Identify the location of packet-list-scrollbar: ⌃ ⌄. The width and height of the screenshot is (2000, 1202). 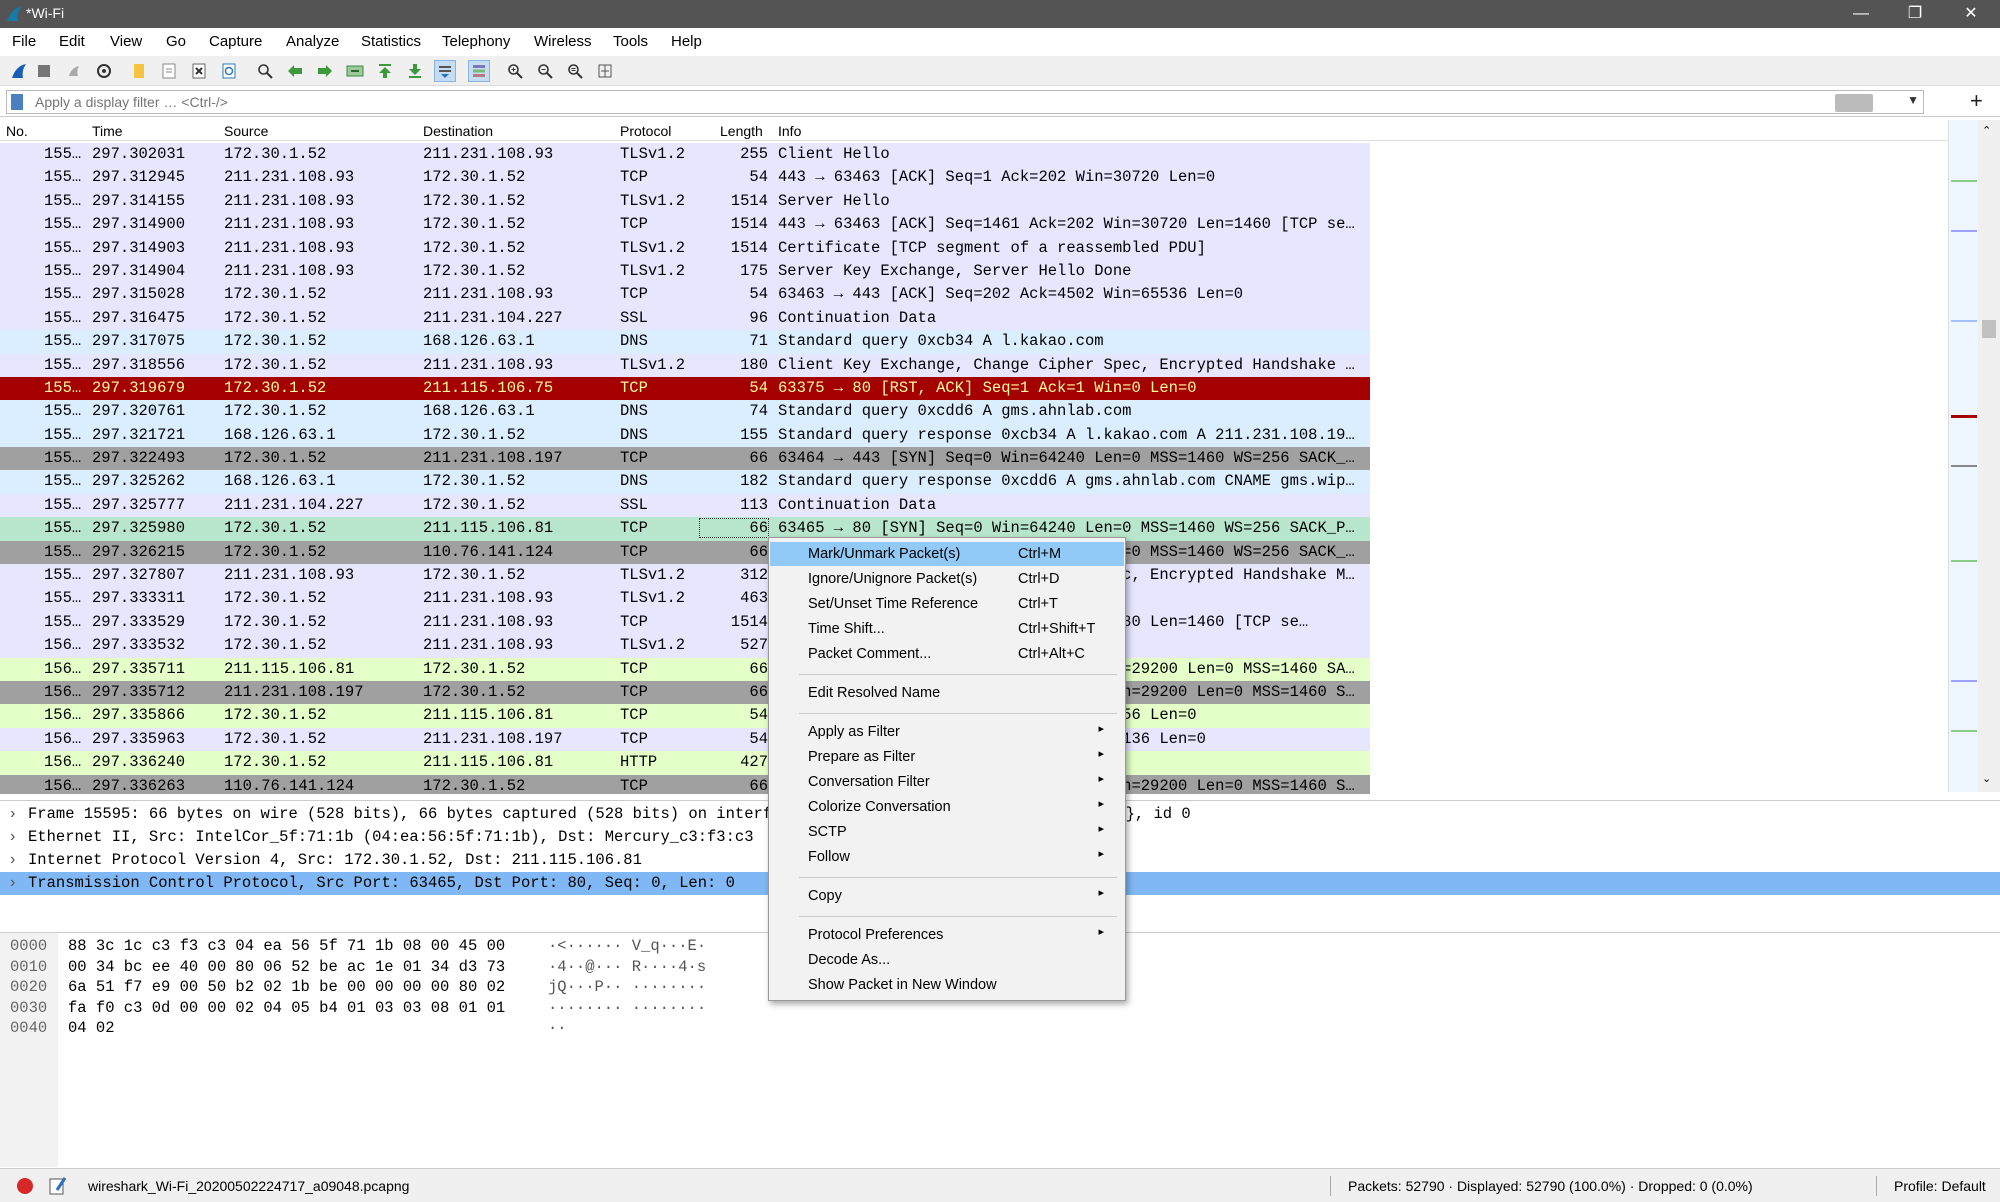
(1989, 456).